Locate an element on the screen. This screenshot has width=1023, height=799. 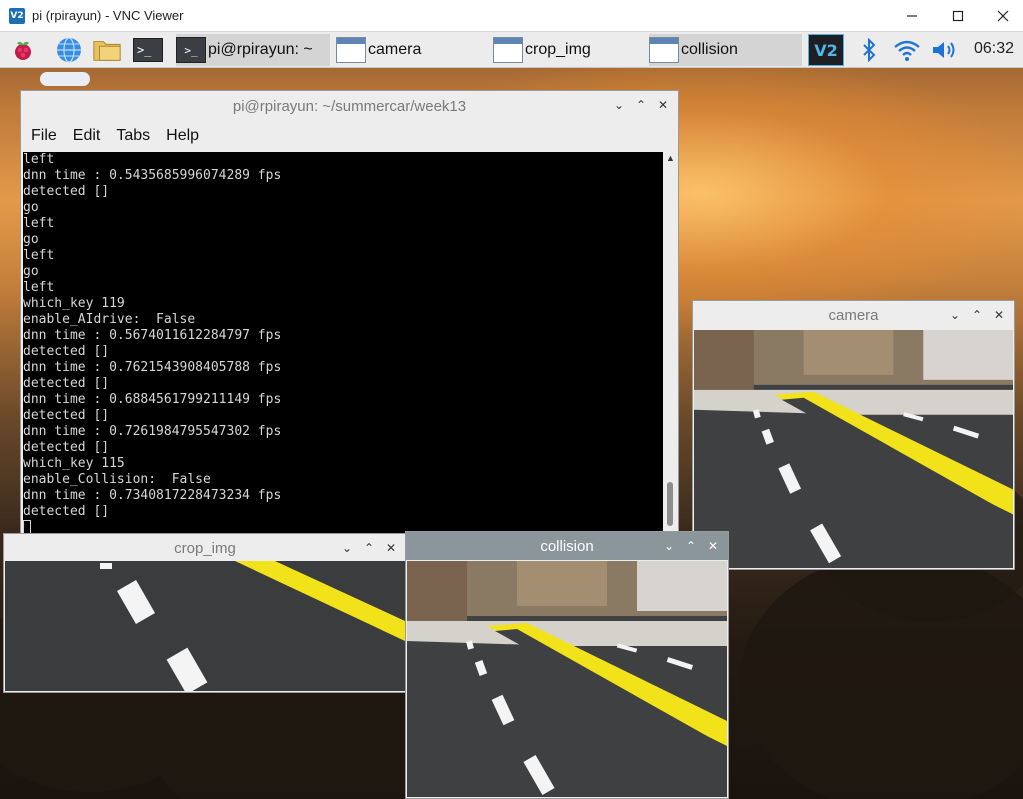
minimize-icon is located at coordinates (912, 16).